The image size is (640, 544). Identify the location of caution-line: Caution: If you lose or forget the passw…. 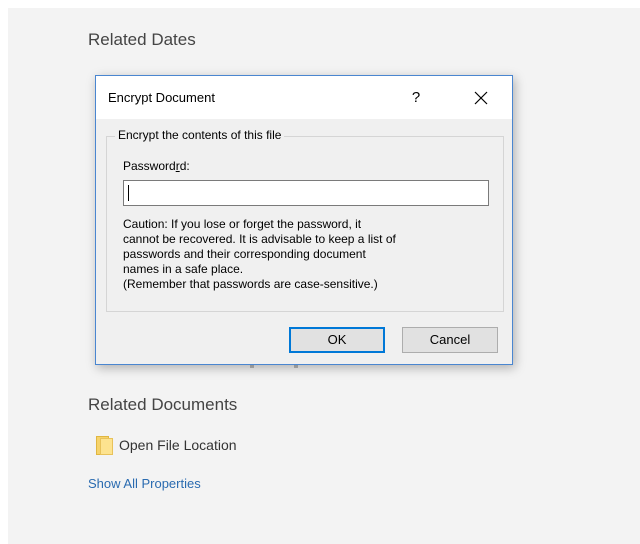
(242, 224).